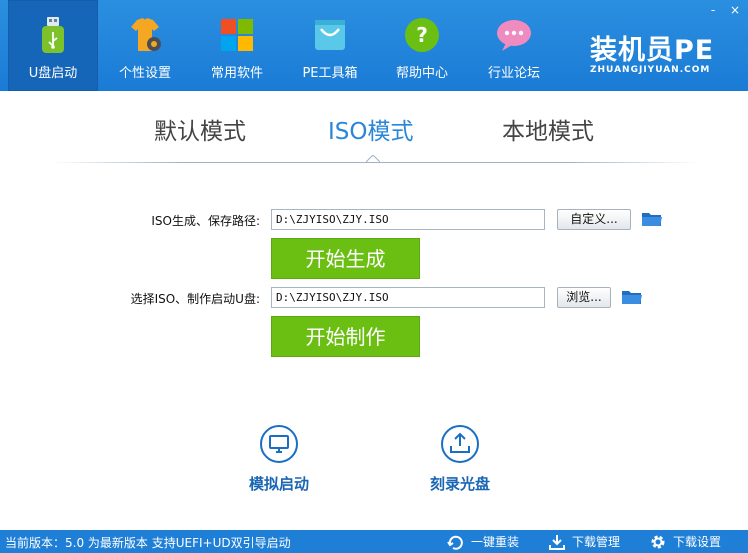 This screenshot has width=748, height=553. I want to click on select-iso-input: D:\ZJYISO\ZJY.ISO, so click(408, 297).